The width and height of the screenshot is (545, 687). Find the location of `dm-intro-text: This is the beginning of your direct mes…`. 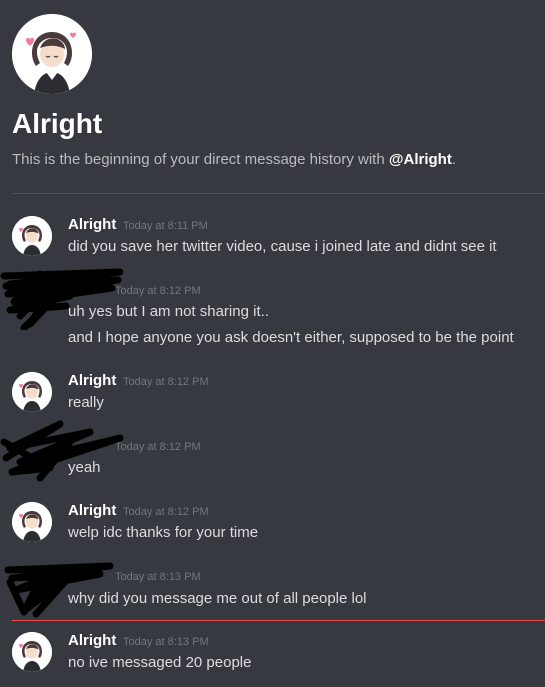

dm-intro-text: This is the beginning of your direct mes… is located at coordinates (234, 160).